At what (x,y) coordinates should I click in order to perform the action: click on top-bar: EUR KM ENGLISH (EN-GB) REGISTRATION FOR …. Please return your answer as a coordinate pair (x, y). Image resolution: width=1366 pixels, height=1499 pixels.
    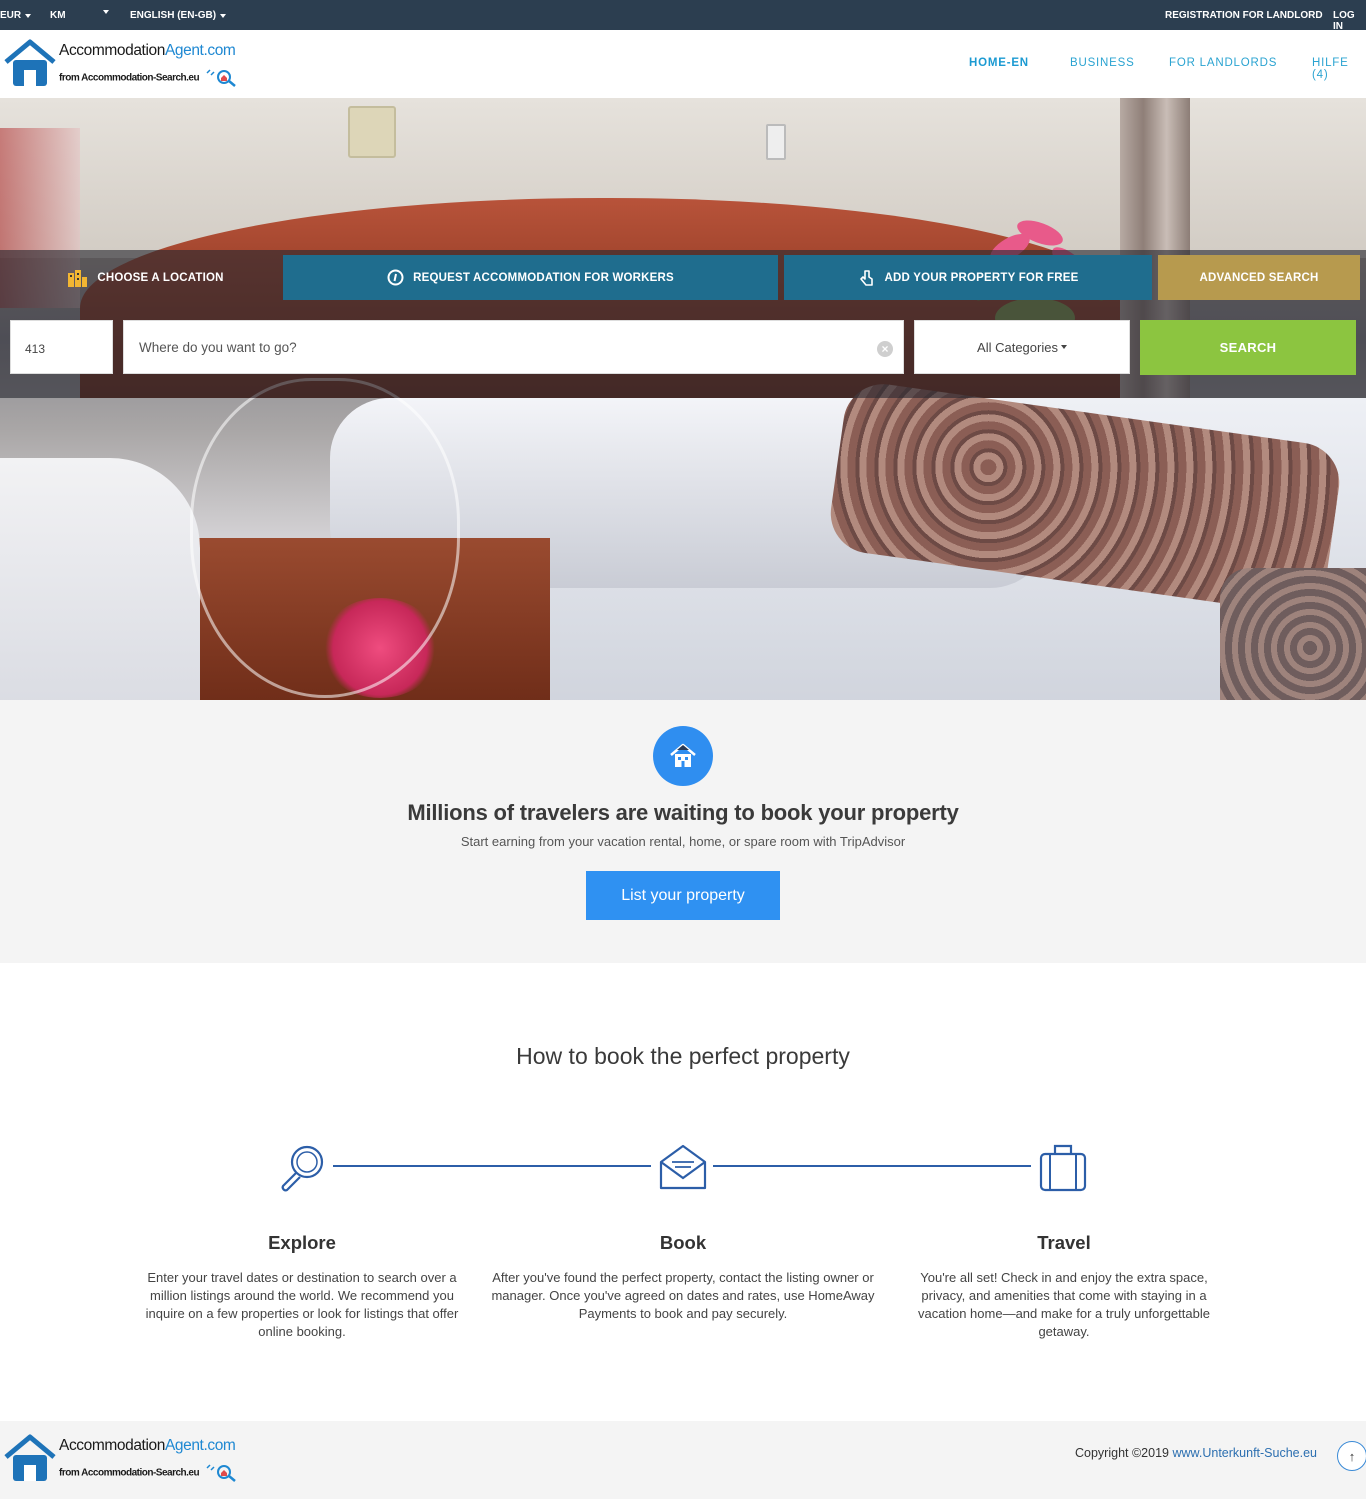
    Looking at the image, I should click on (683, 16).